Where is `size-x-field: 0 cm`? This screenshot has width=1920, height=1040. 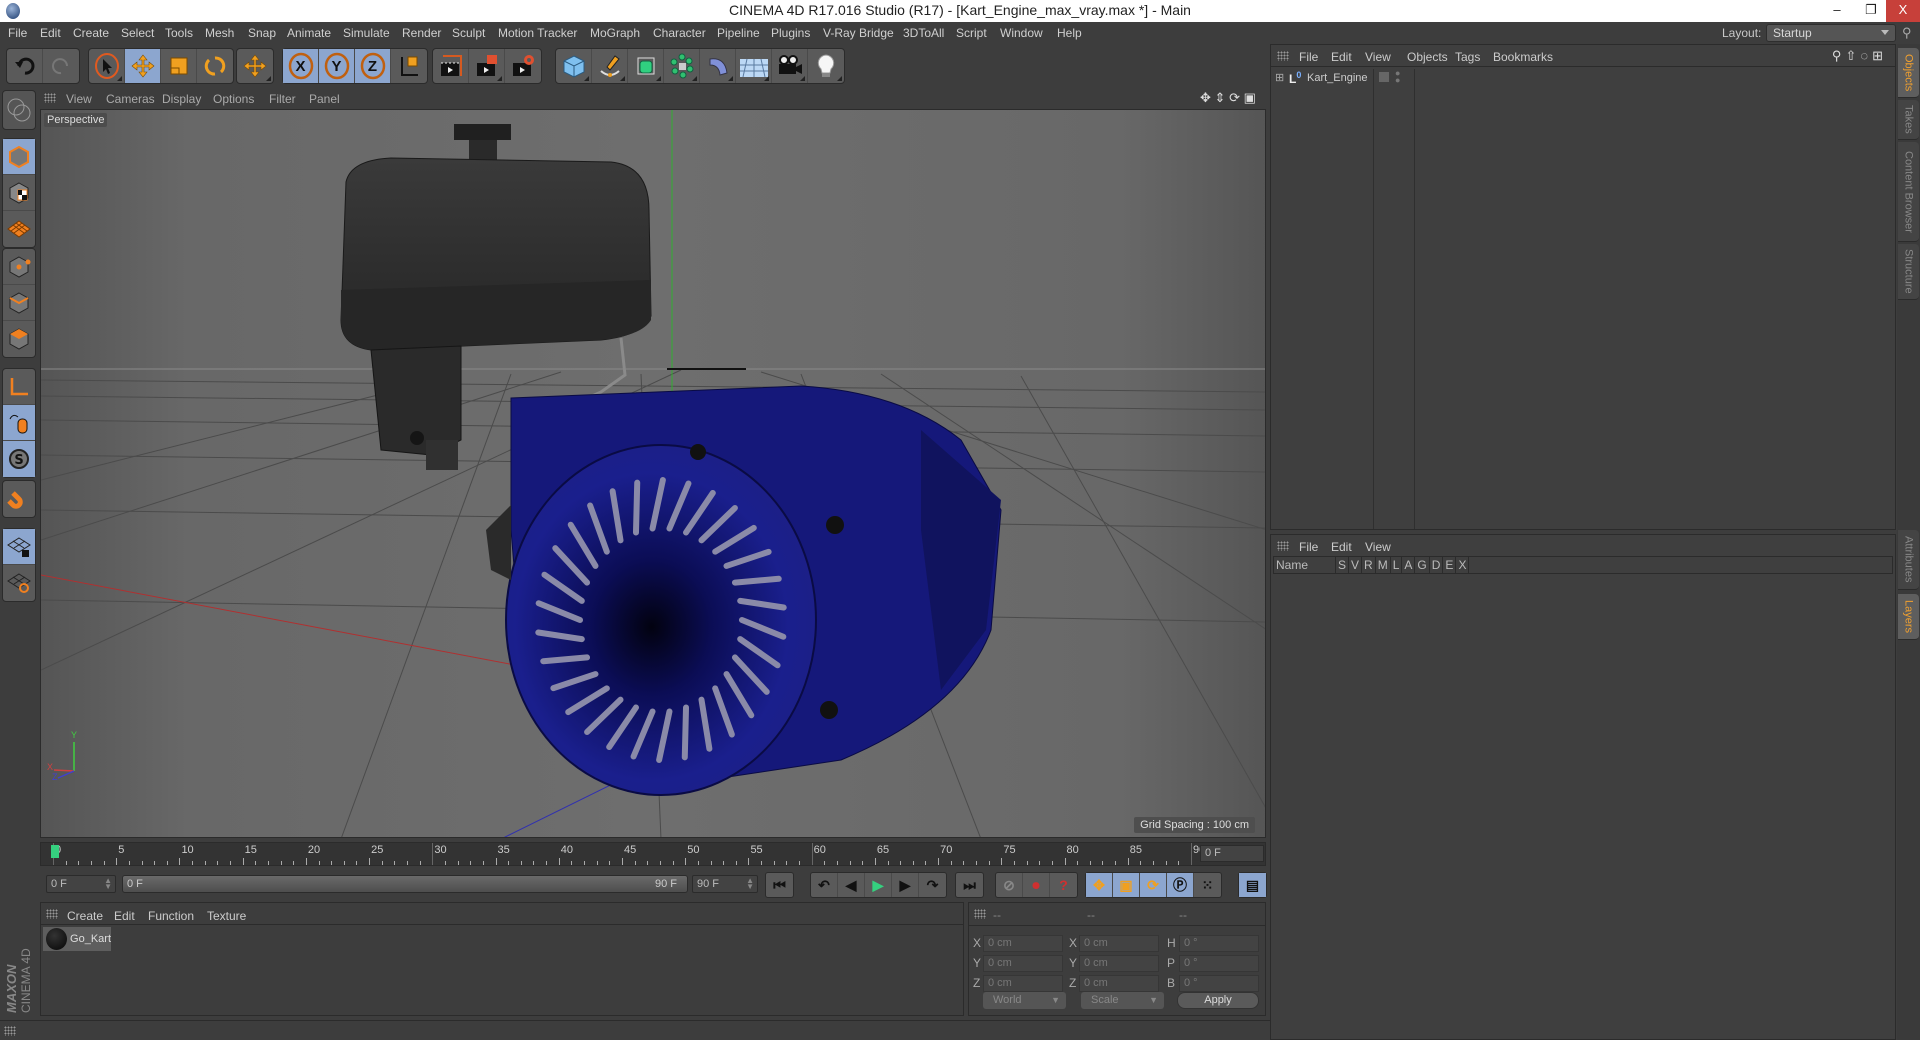
size-x-field: 0 cm is located at coordinates (1119, 943).